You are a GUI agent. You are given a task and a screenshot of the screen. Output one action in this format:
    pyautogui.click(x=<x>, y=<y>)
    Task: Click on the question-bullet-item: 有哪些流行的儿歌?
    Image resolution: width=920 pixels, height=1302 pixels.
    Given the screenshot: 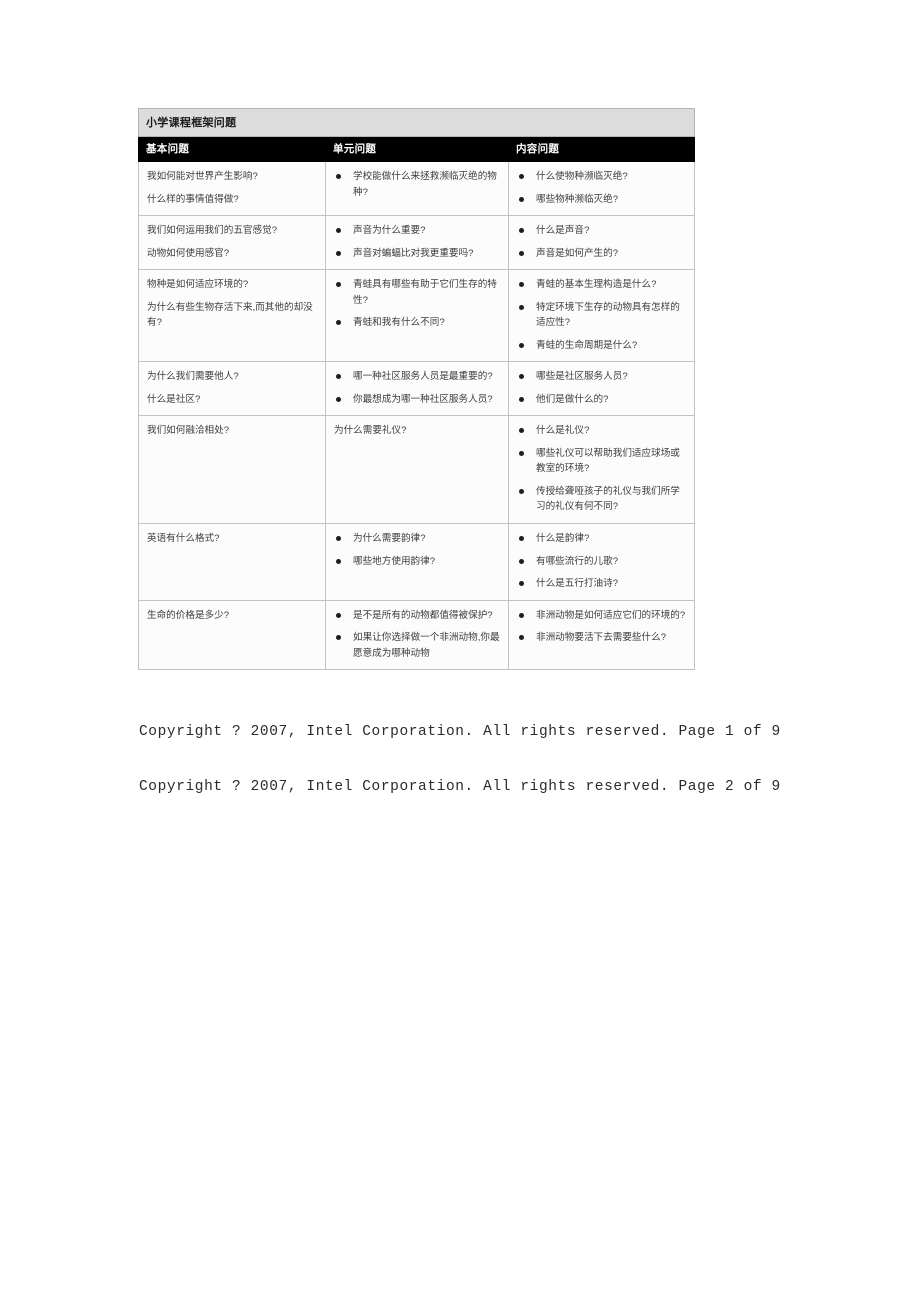 What is the action you would take?
    pyautogui.click(x=601, y=562)
    